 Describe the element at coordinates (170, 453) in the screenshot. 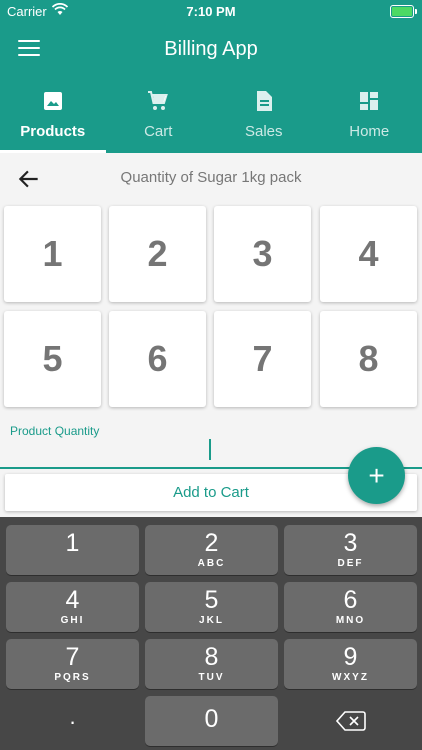

I see `product-quantity-input` at that location.